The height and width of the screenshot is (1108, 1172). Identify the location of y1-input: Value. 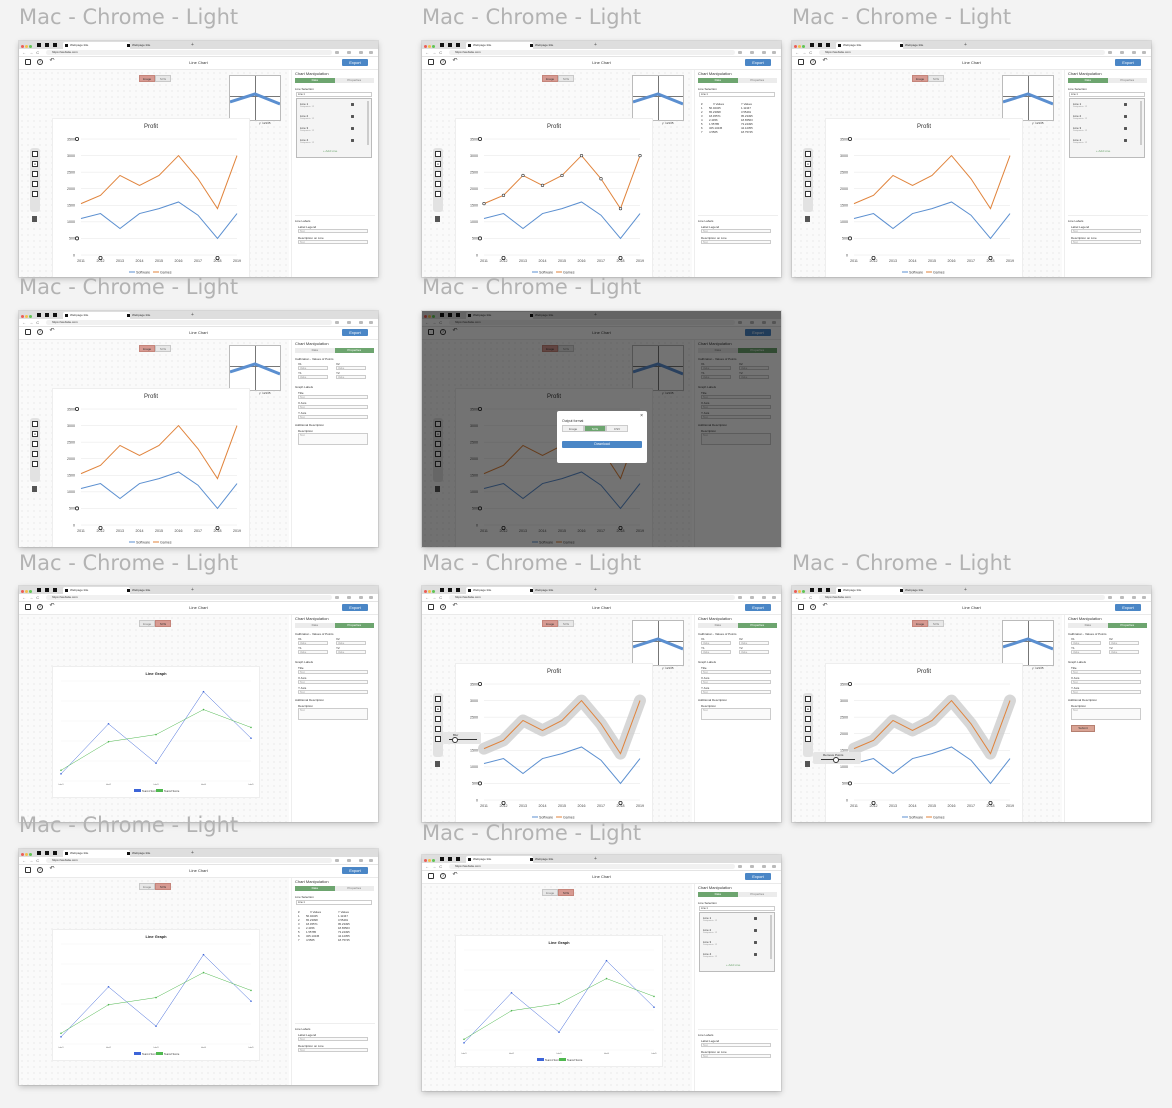
(313, 377).